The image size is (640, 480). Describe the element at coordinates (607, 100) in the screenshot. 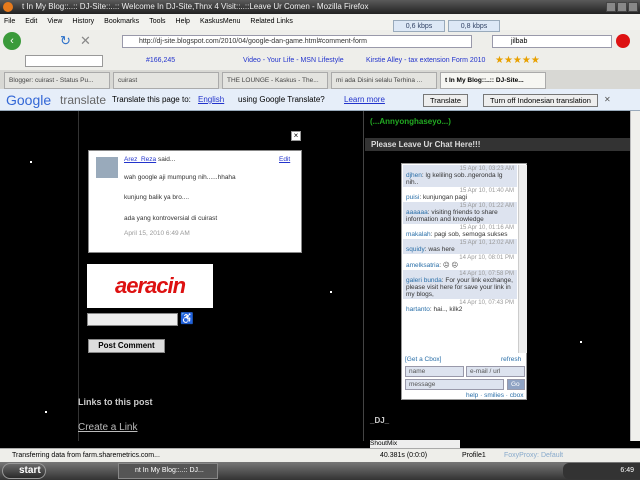

I see `close-icon: ✕` at that location.